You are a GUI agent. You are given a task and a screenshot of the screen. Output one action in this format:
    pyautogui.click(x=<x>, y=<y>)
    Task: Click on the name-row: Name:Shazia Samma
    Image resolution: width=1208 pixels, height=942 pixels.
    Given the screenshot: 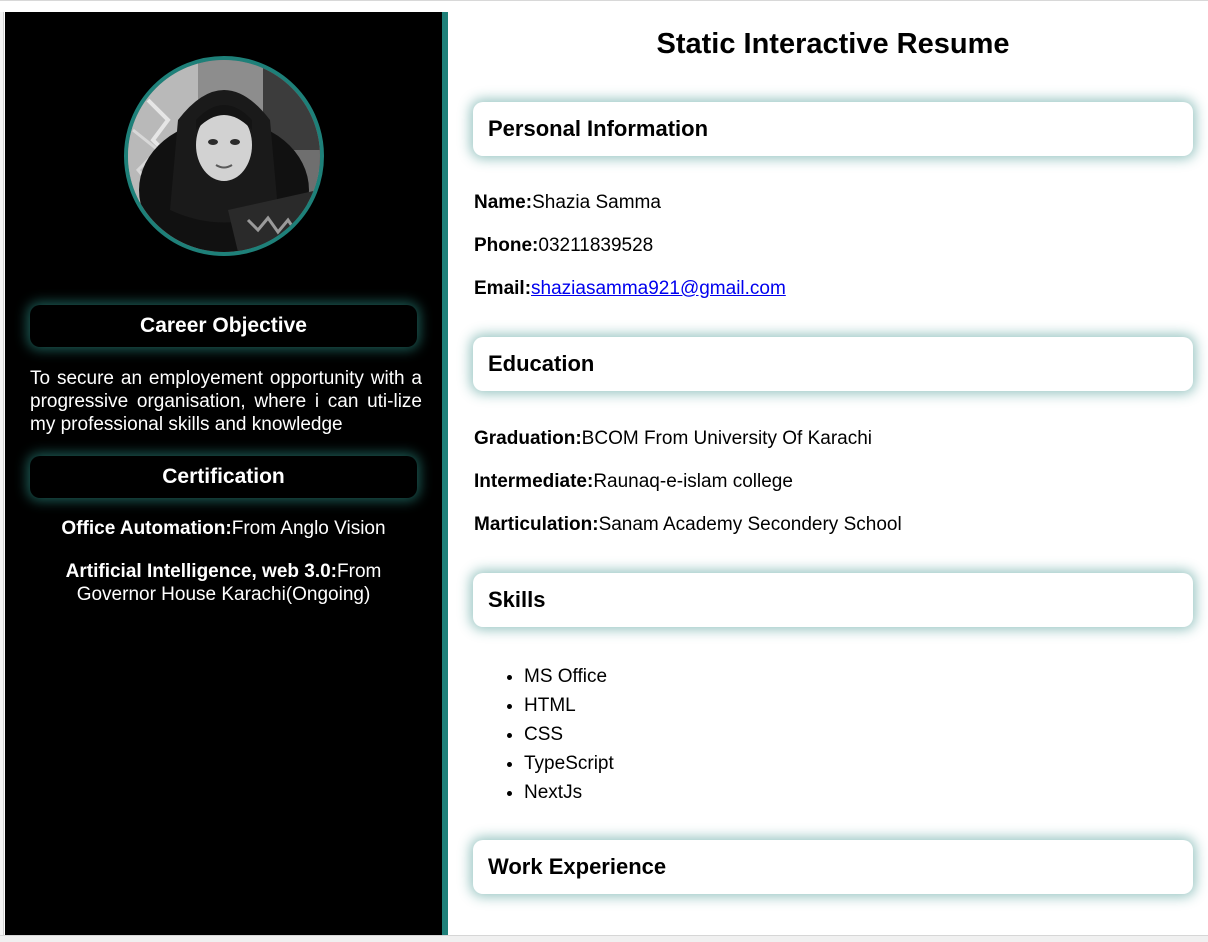 What is the action you would take?
    pyautogui.click(x=567, y=203)
    